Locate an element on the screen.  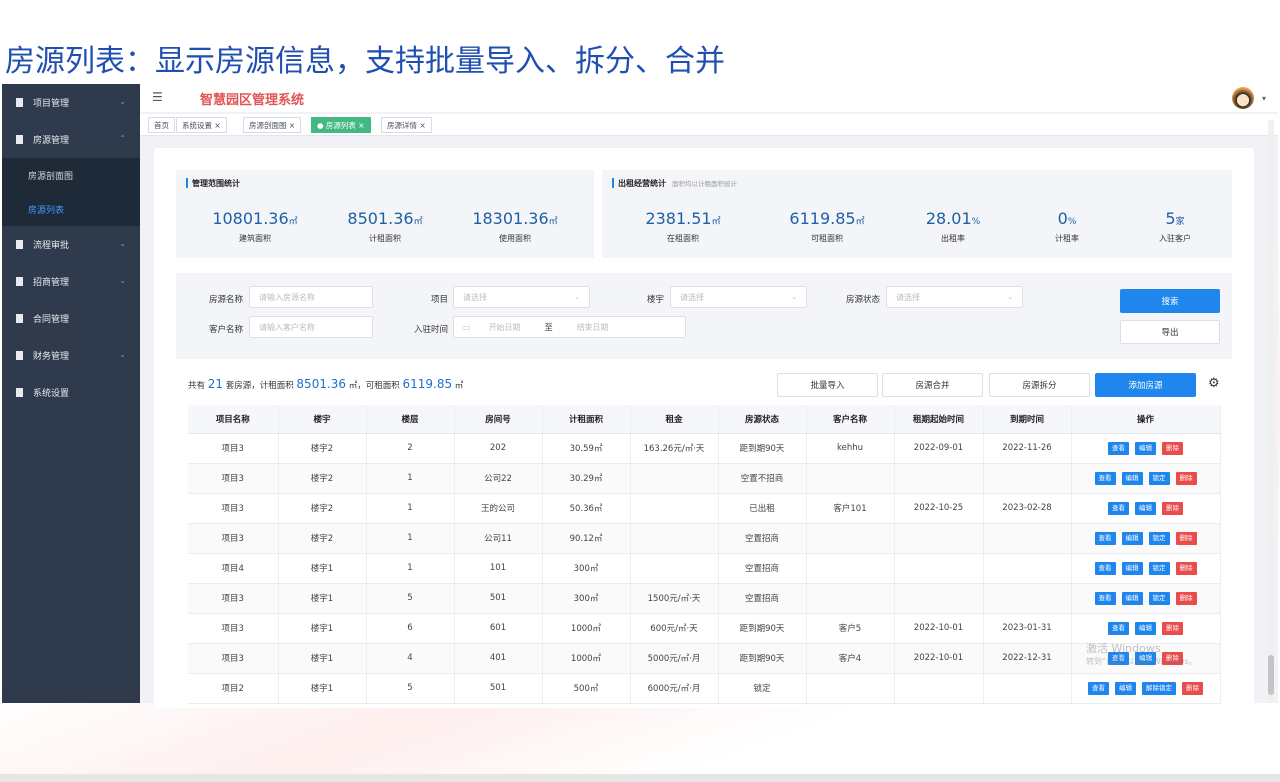
unlock-button: 解除锁定 is located at coordinates (1159, 688).